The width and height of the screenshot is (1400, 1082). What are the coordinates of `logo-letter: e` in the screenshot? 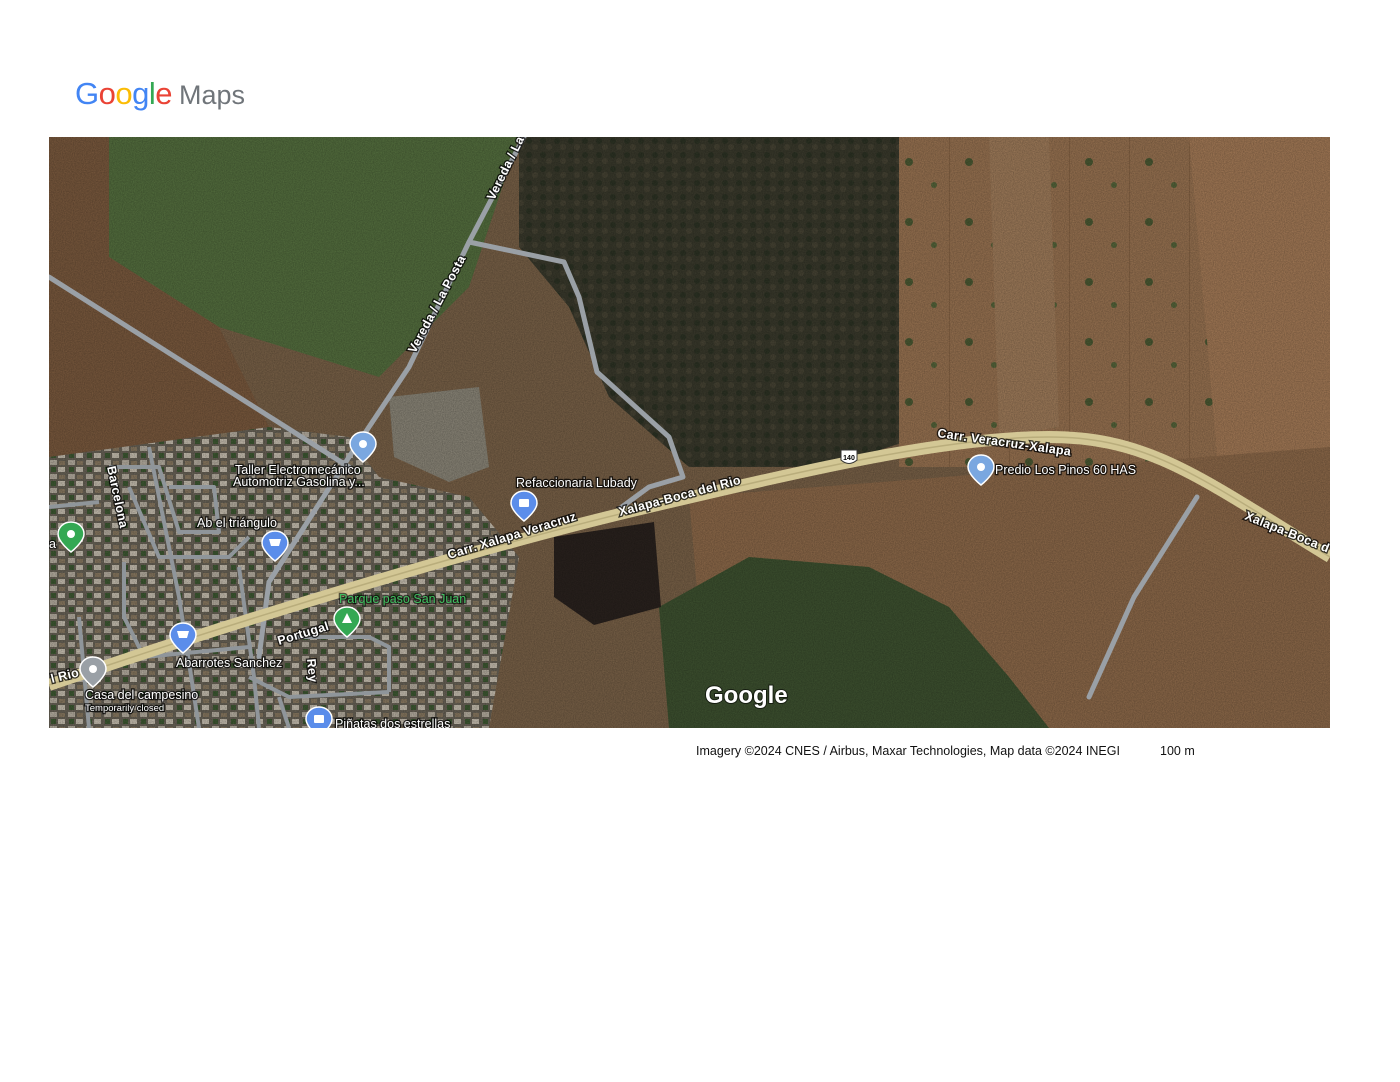 It's located at (164, 93).